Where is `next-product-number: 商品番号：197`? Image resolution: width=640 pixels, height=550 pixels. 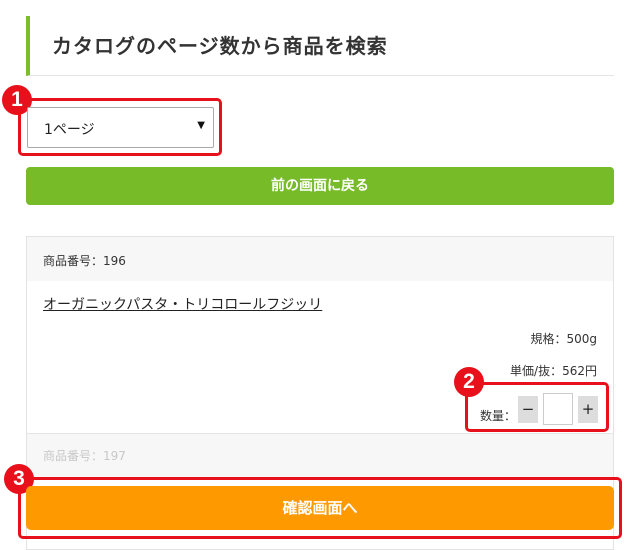
next-product-number: 商品番号：197 is located at coordinates (84, 456).